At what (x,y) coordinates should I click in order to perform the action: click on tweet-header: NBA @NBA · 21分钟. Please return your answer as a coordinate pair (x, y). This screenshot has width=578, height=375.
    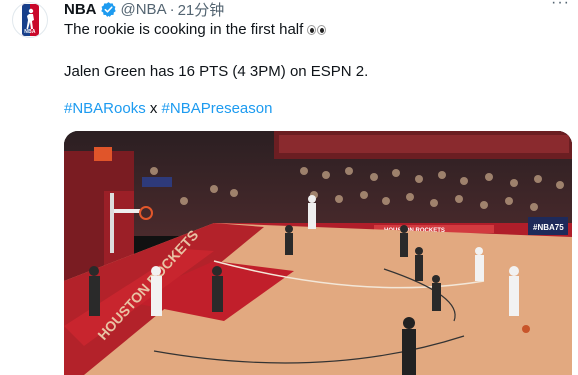
    Looking at the image, I should click on (144, 10).